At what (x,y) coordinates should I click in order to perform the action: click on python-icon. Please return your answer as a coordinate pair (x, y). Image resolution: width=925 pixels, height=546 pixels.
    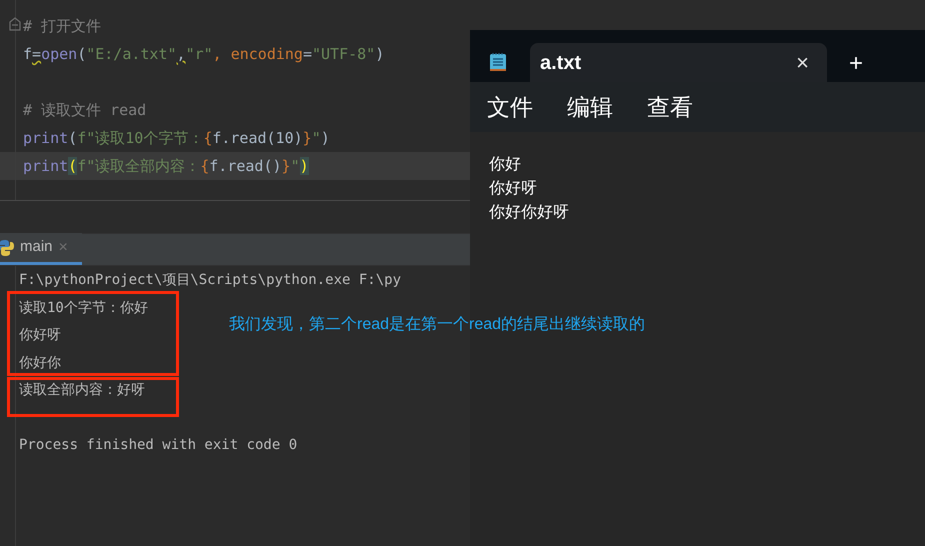
    Looking at the image, I should click on (7, 247).